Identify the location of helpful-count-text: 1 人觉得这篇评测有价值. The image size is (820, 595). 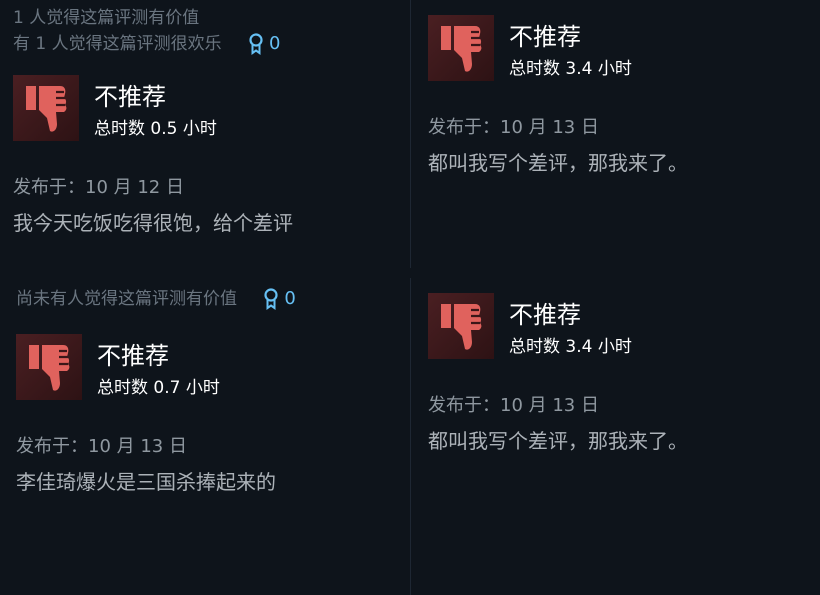
(106, 18).